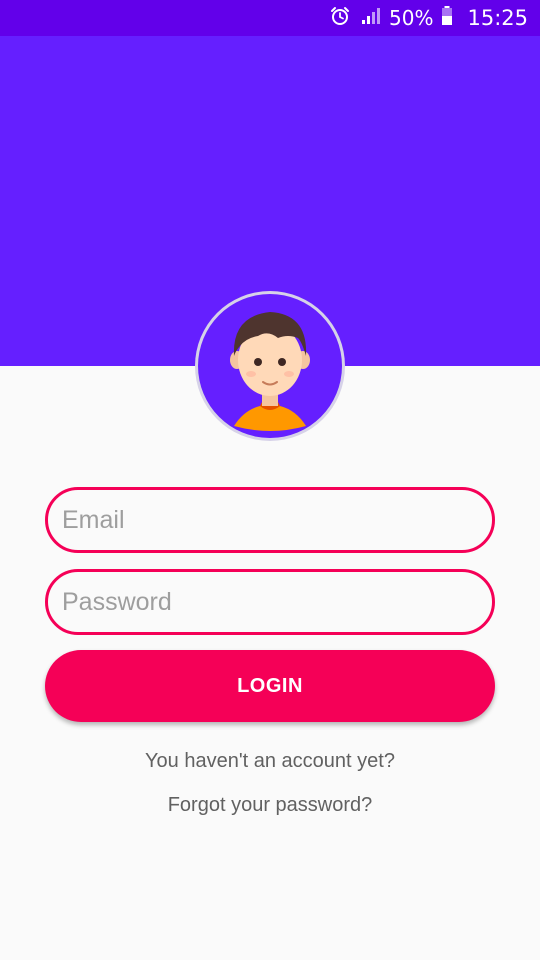 The width and height of the screenshot is (540, 960). What do you see at coordinates (270, 520) in the screenshot?
I see `email-field` at bounding box center [270, 520].